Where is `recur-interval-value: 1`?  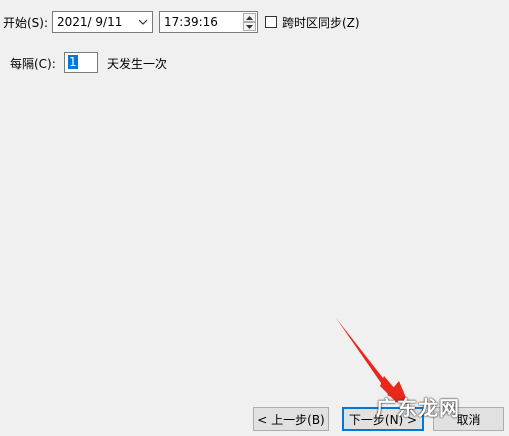
recur-interval-value: 1 is located at coordinates (73, 62).